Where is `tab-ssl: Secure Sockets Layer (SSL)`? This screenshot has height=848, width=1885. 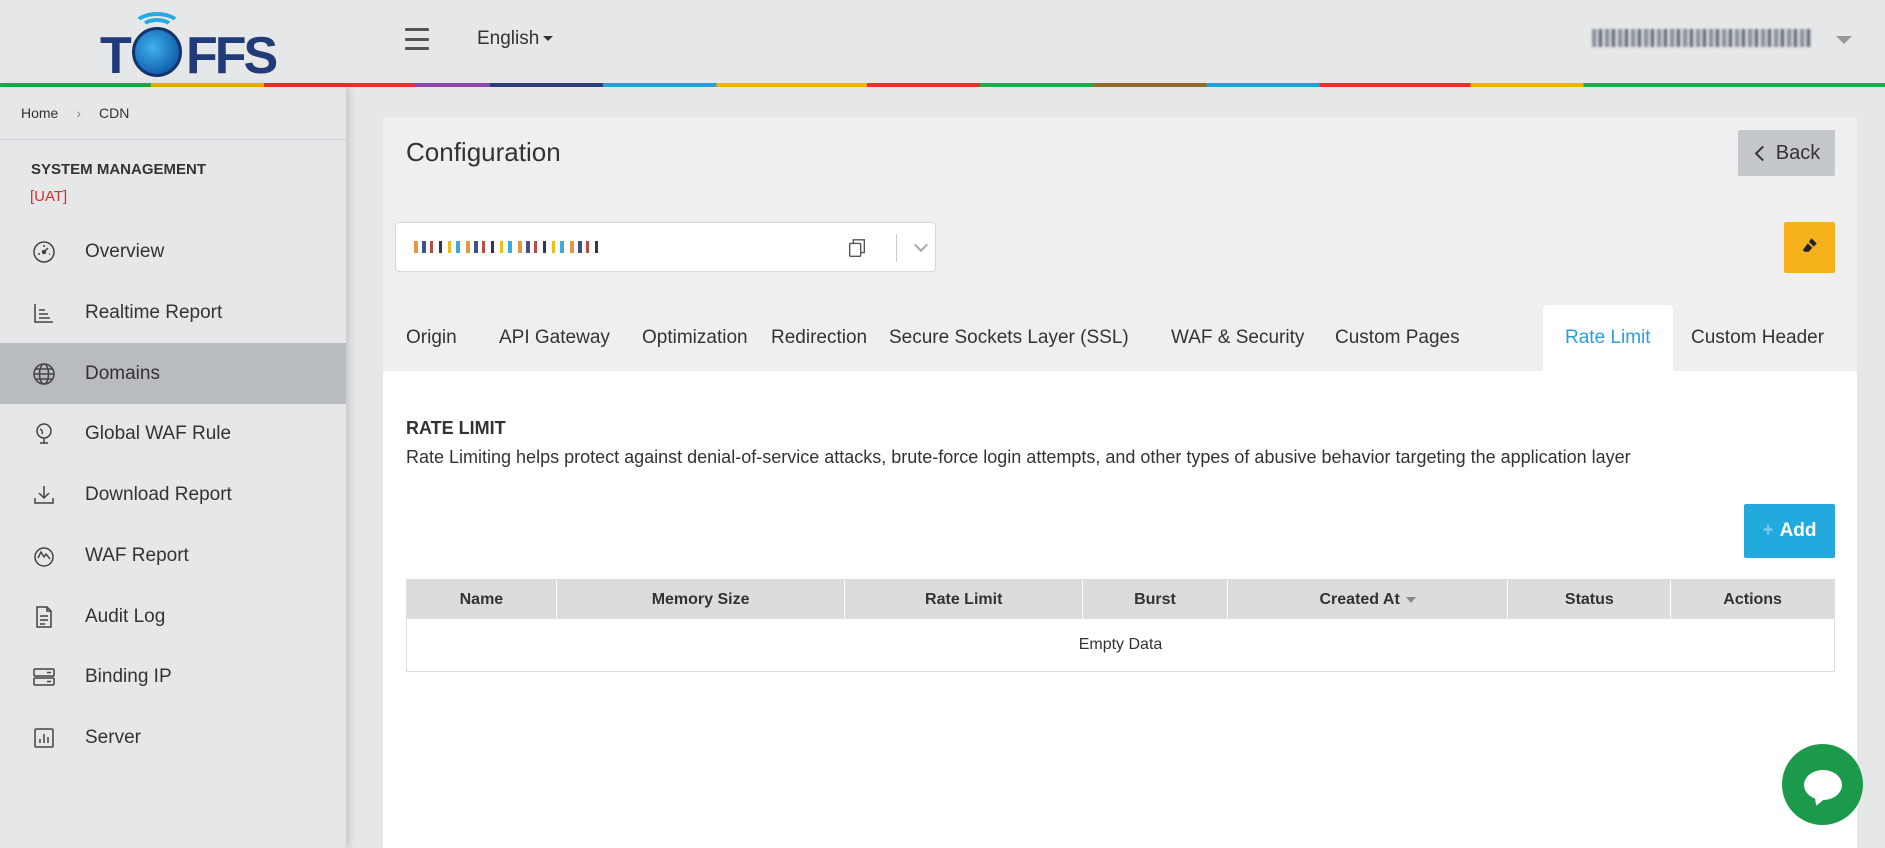
tab-ssl: Secure Sockets Layer (SSL) is located at coordinates (1009, 338).